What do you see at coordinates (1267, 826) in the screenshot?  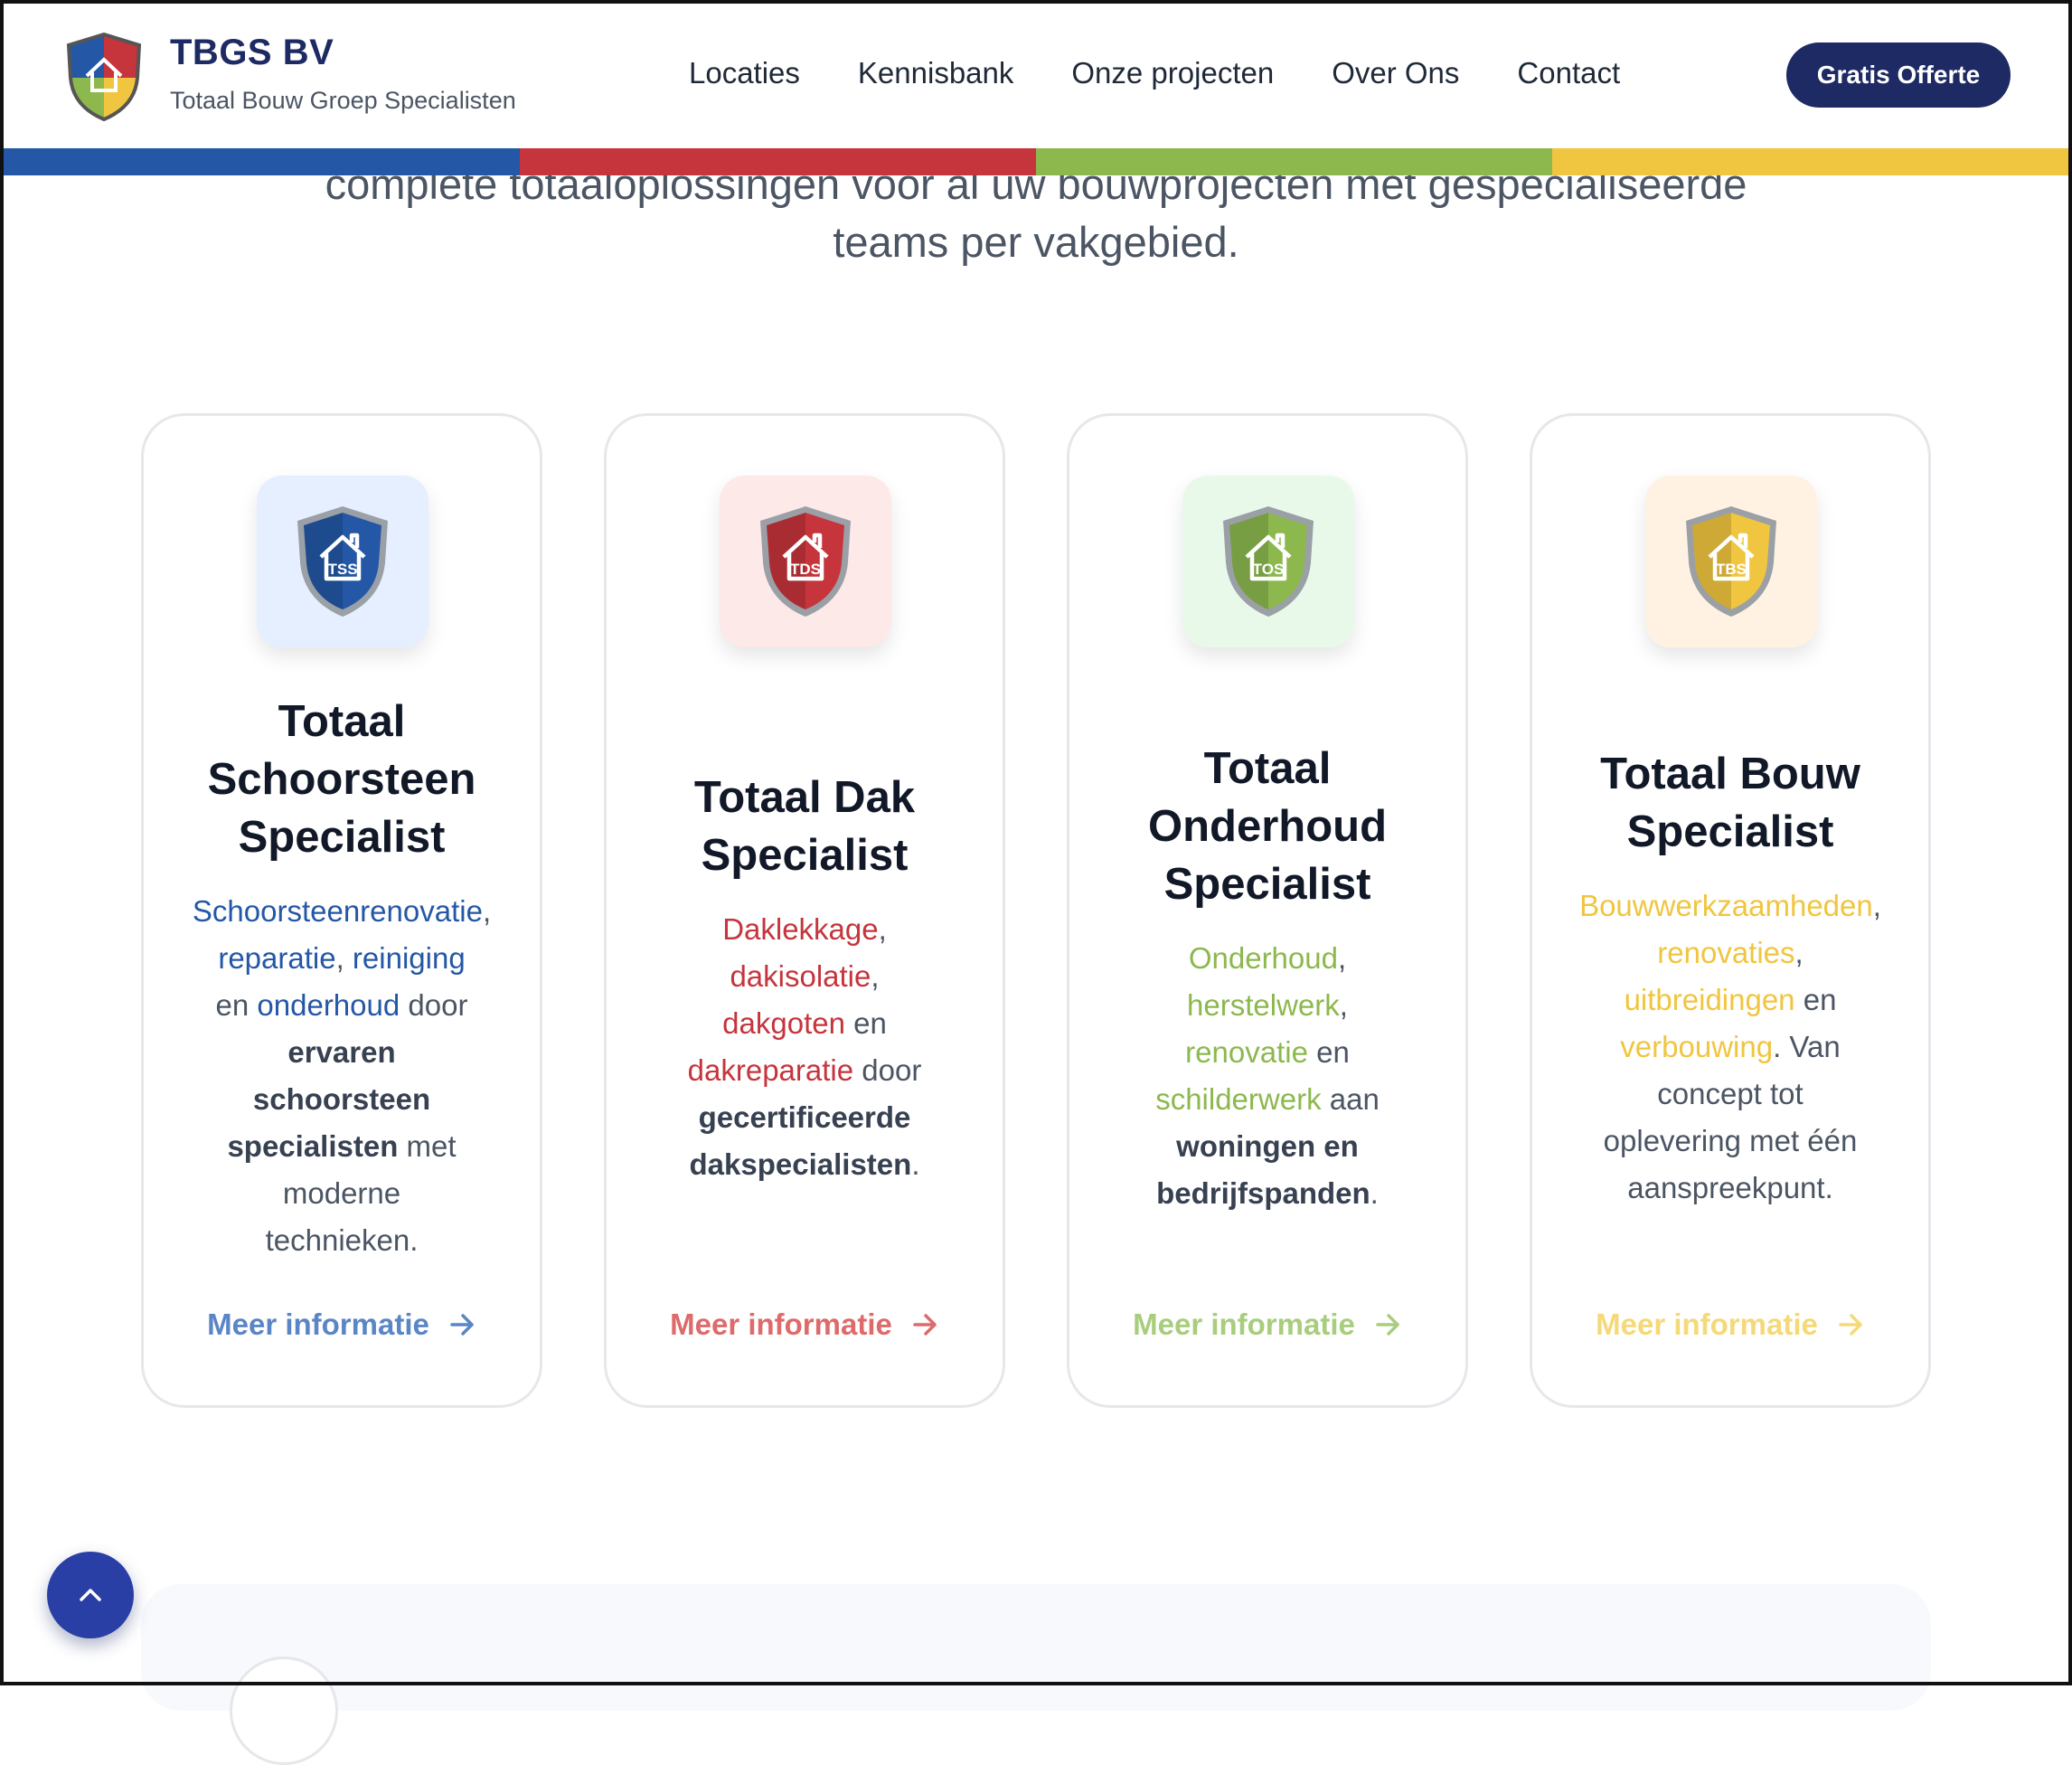 I see `card-title: Totaal Onderhoud Specialist` at bounding box center [1267, 826].